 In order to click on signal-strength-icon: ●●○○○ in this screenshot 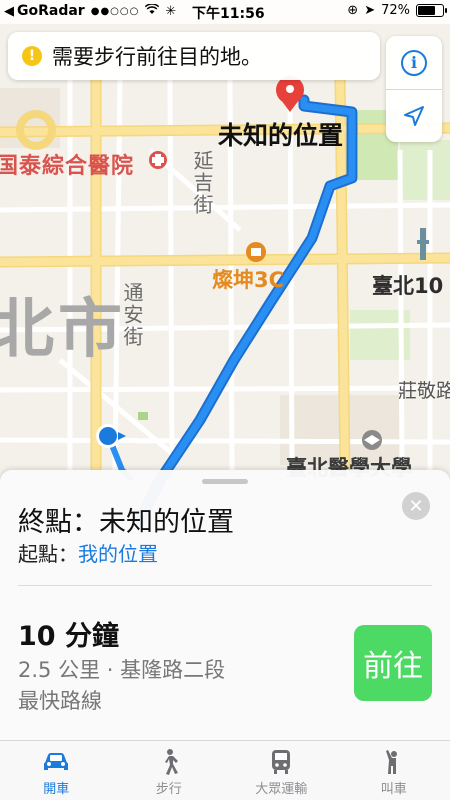, I will do `click(115, 11)`.